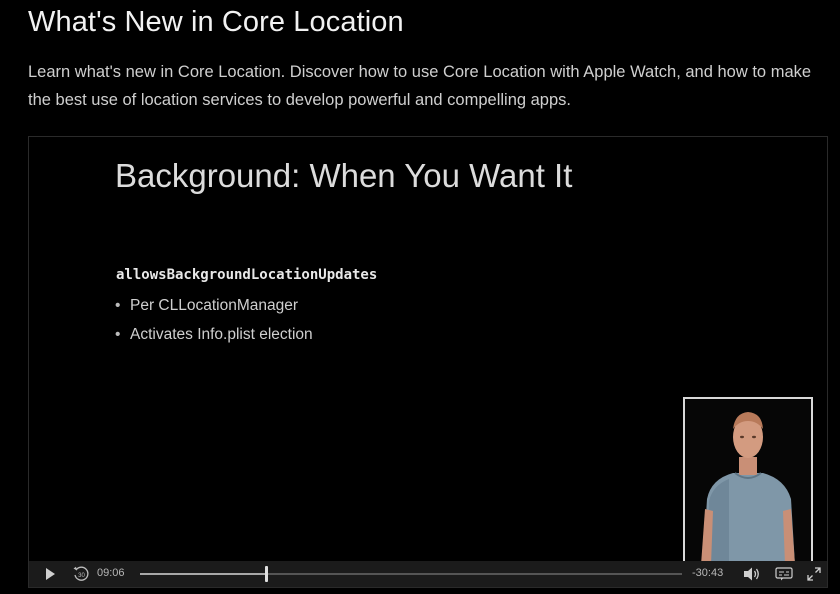  What do you see at coordinates (203, 574) in the screenshot?
I see `progress-played` at bounding box center [203, 574].